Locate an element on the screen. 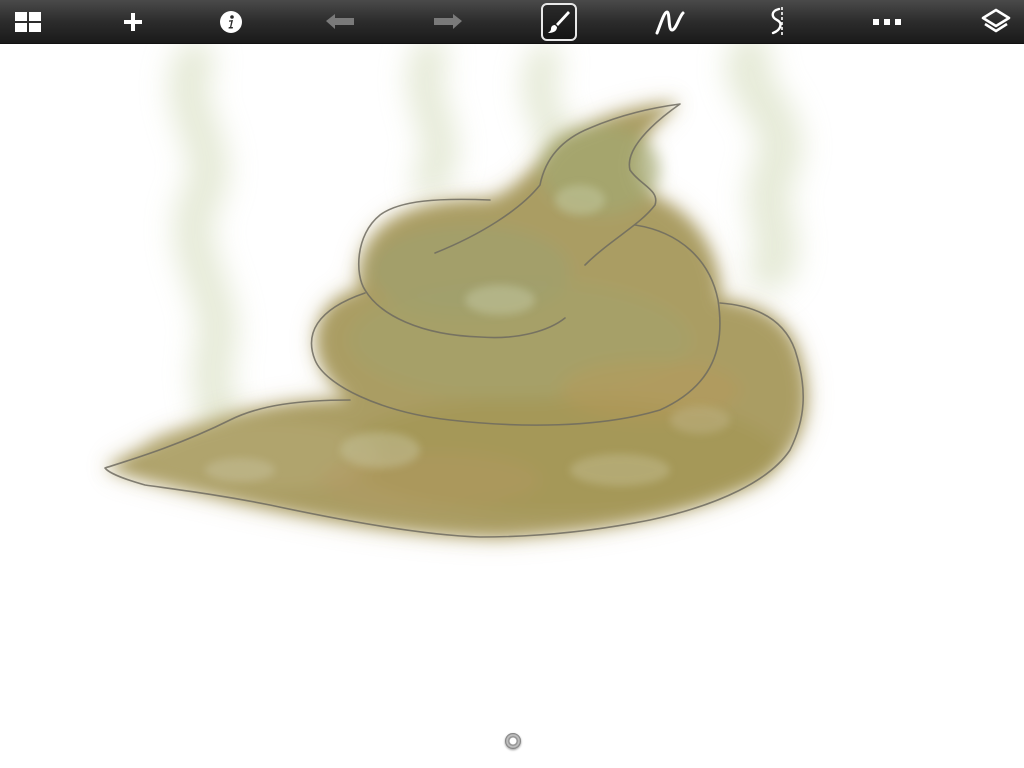 This screenshot has width=1024, height=768. gallery-button is located at coordinates (28, 22).